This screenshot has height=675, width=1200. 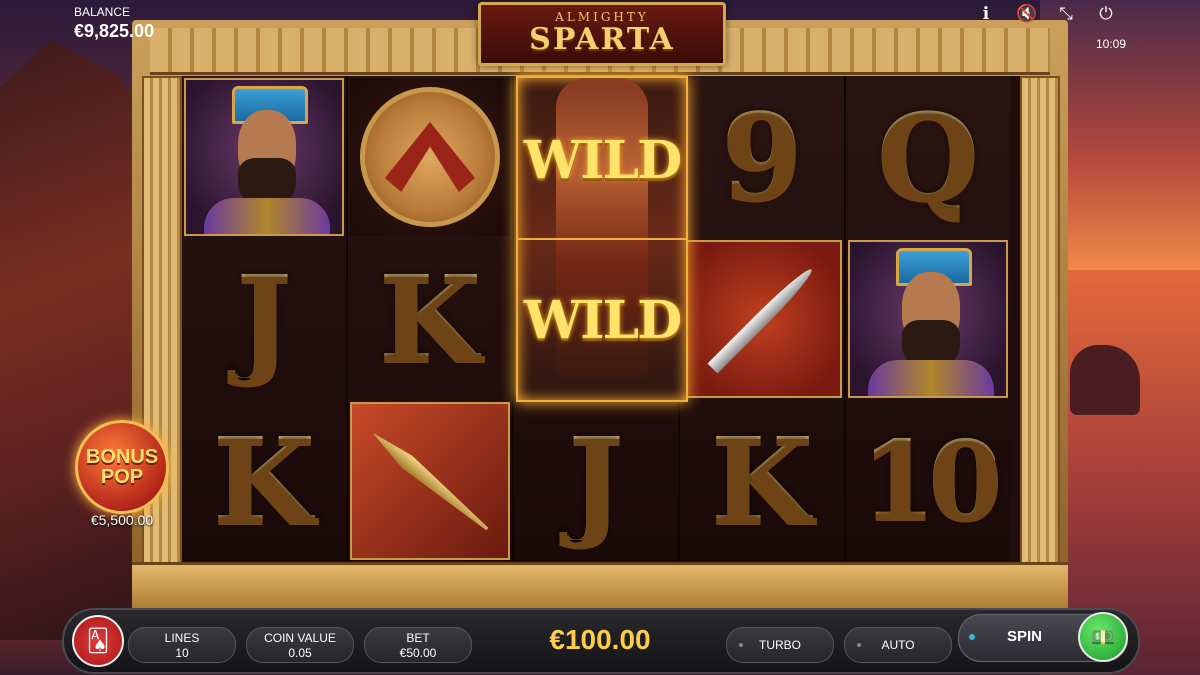 What do you see at coordinates (972, 637) in the screenshot?
I see `spin-indicator` at bounding box center [972, 637].